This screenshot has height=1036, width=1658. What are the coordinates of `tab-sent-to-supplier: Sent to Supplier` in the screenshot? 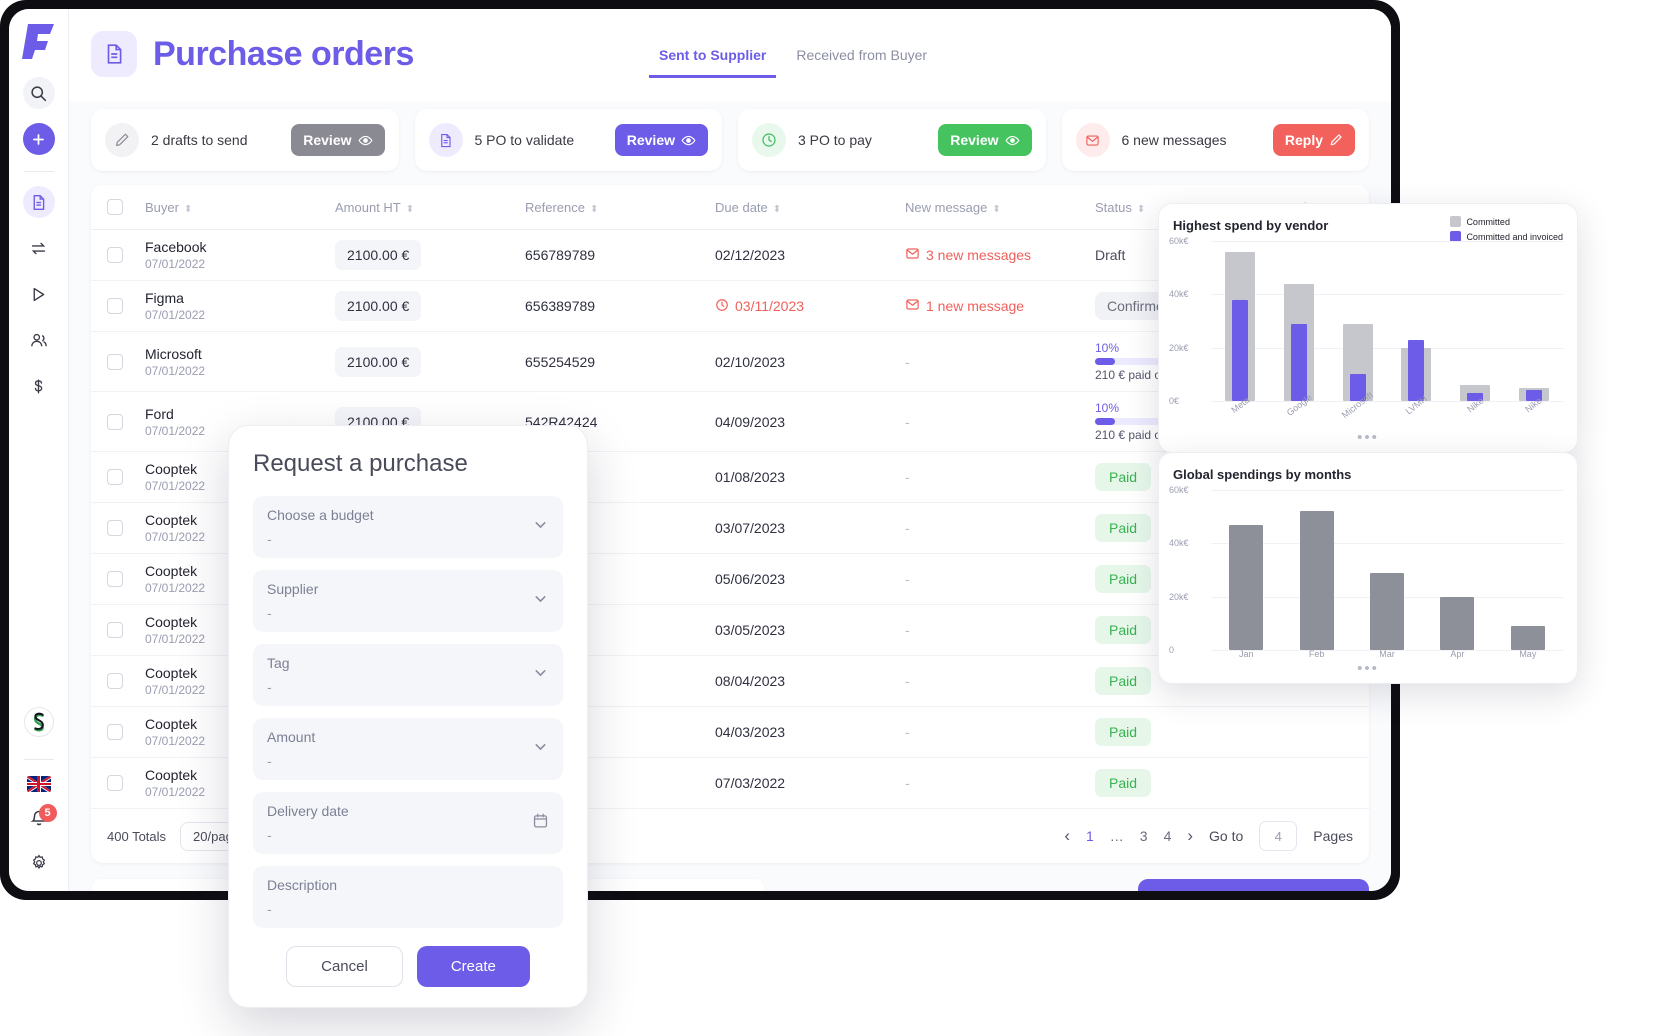 It's located at (713, 60).